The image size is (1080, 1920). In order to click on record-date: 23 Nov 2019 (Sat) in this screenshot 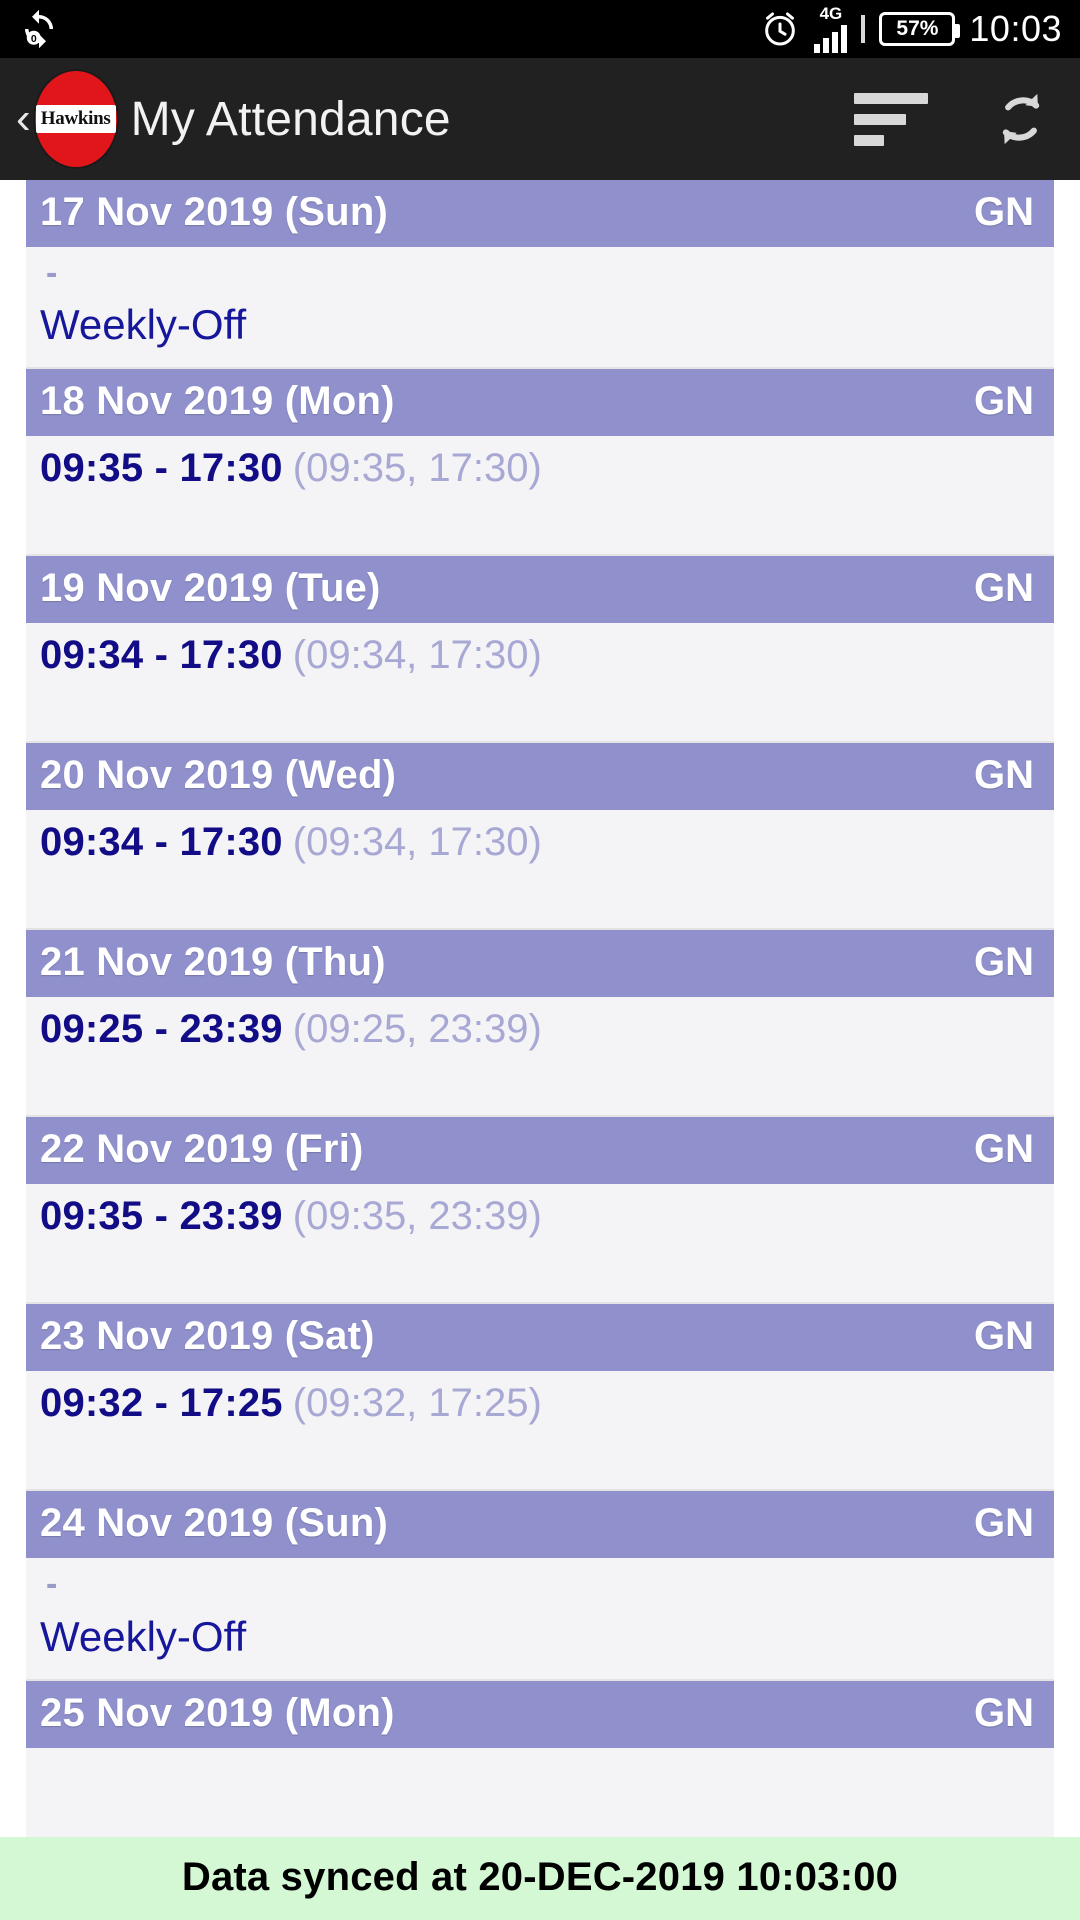, I will do `click(207, 1336)`.